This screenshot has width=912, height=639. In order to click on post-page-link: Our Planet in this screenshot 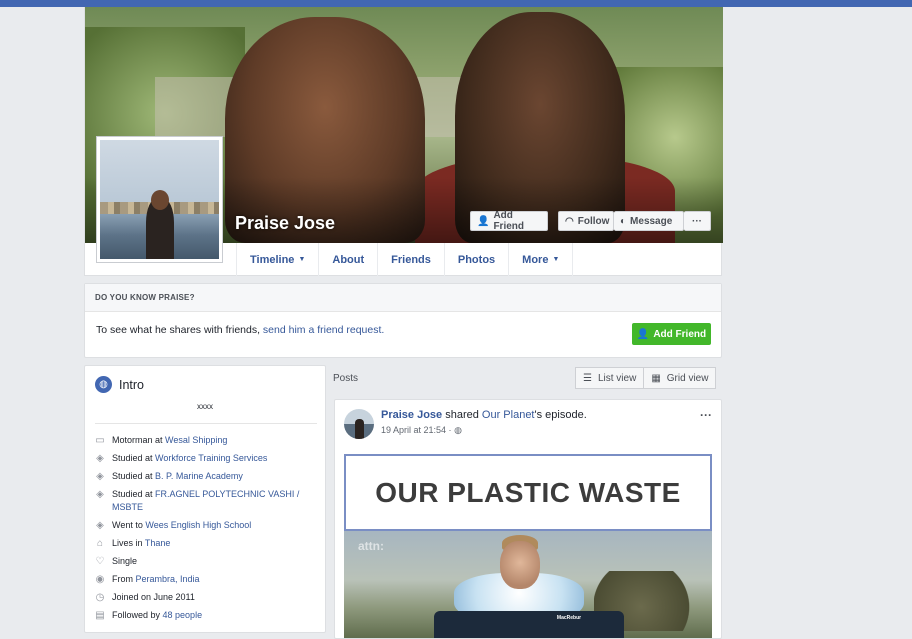, I will do `click(508, 415)`.